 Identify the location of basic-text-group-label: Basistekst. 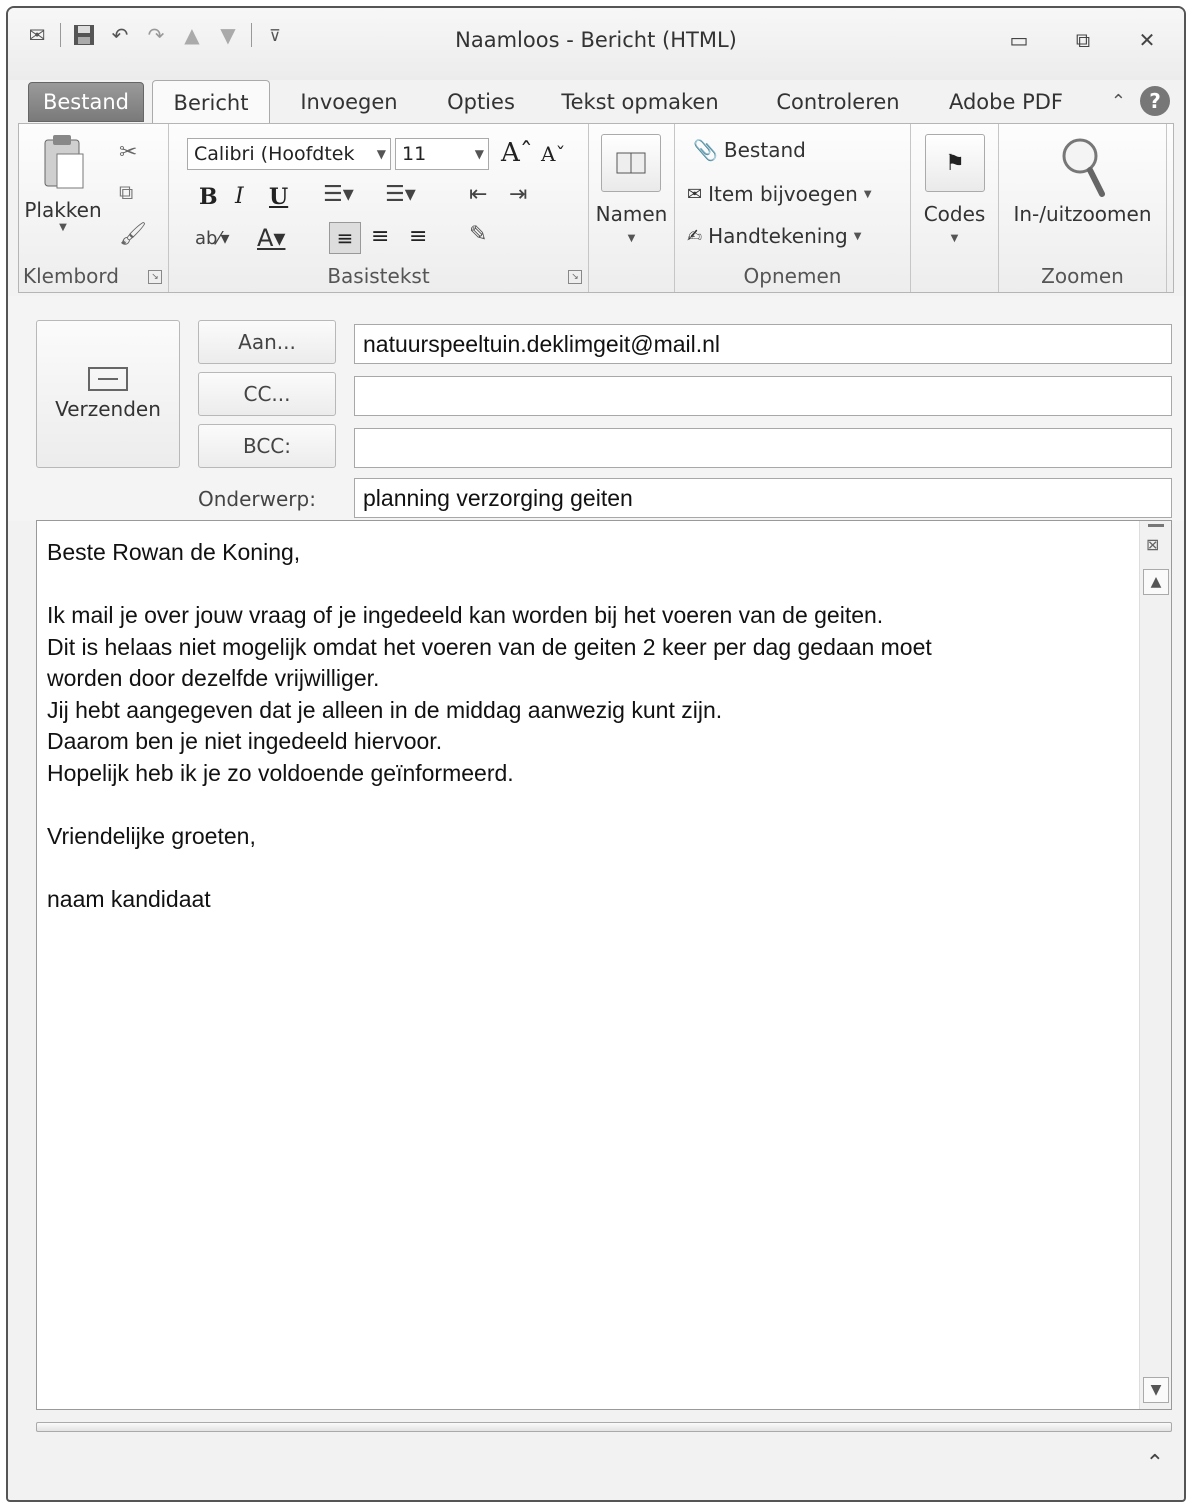
(378, 276).